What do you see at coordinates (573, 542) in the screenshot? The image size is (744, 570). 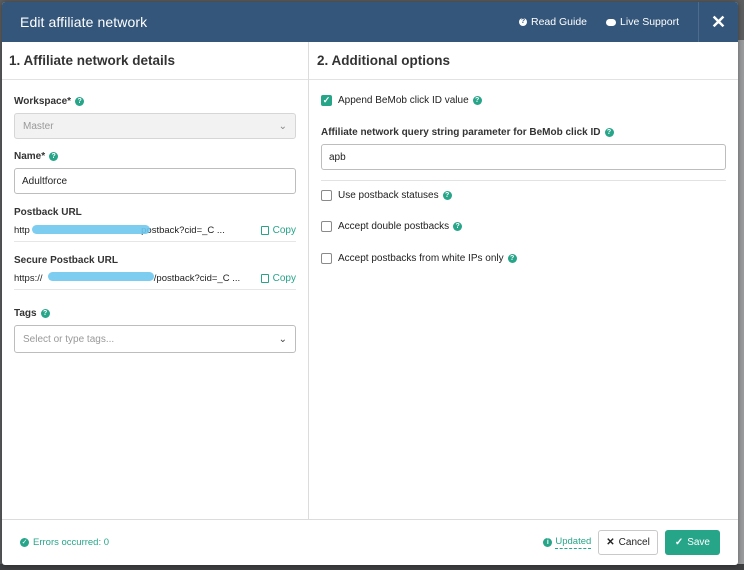 I see `updated-label: Updated` at bounding box center [573, 542].